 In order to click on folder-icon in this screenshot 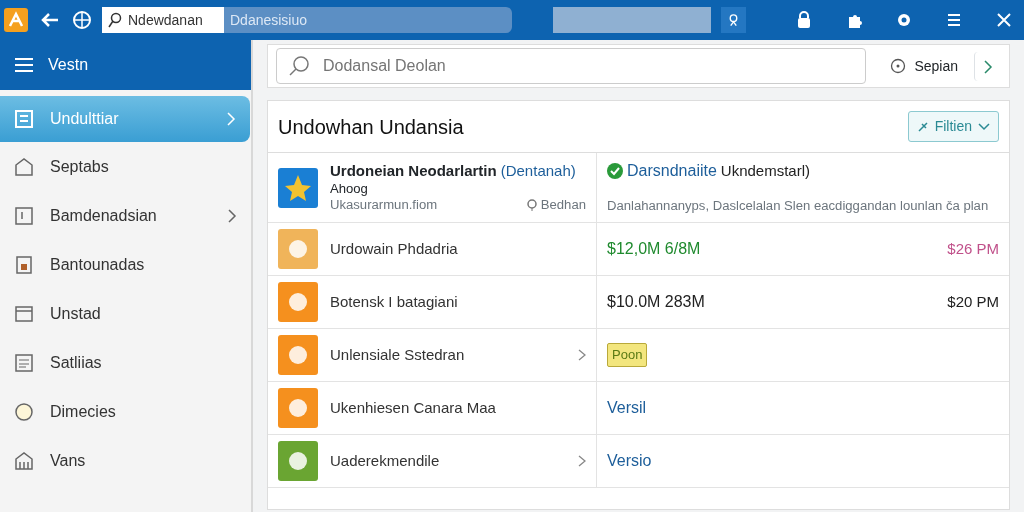, I will do `click(24, 264)`.